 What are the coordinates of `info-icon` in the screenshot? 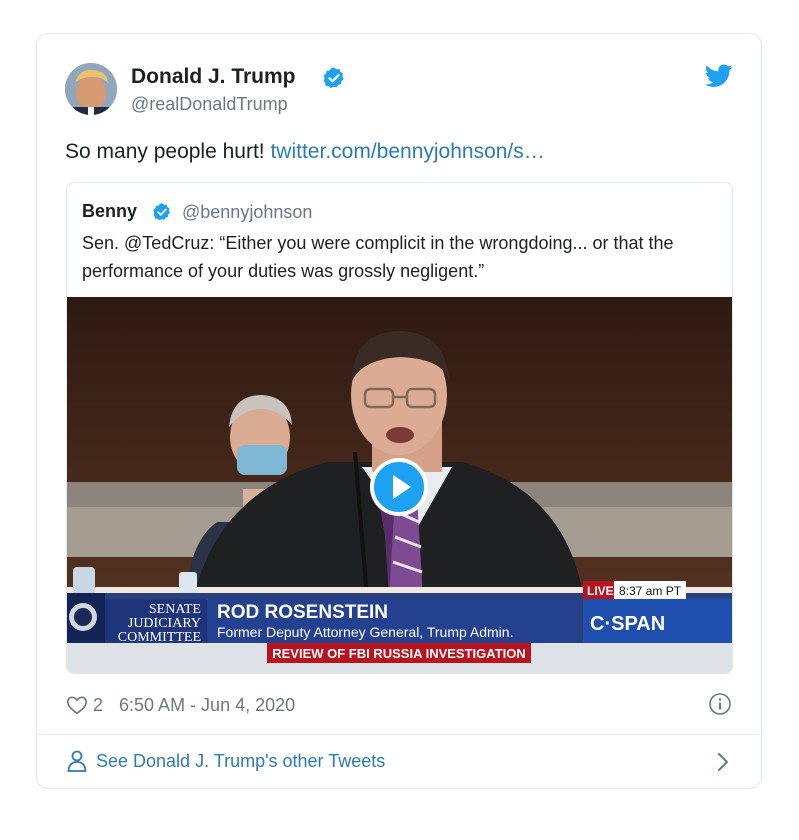 It's located at (720, 704).